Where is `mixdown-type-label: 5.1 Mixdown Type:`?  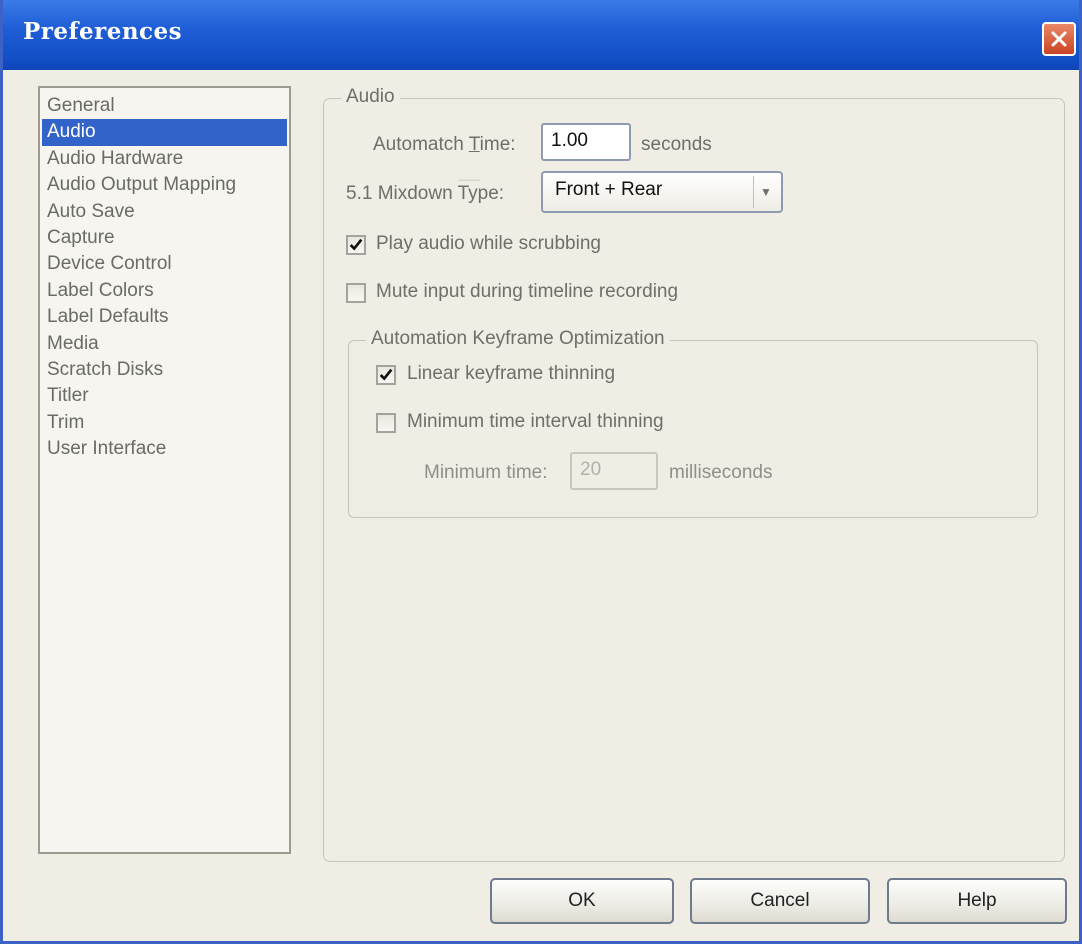
mixdown-type-label: 5.1 Mixdown Type: is located at coordinates (425, 193).